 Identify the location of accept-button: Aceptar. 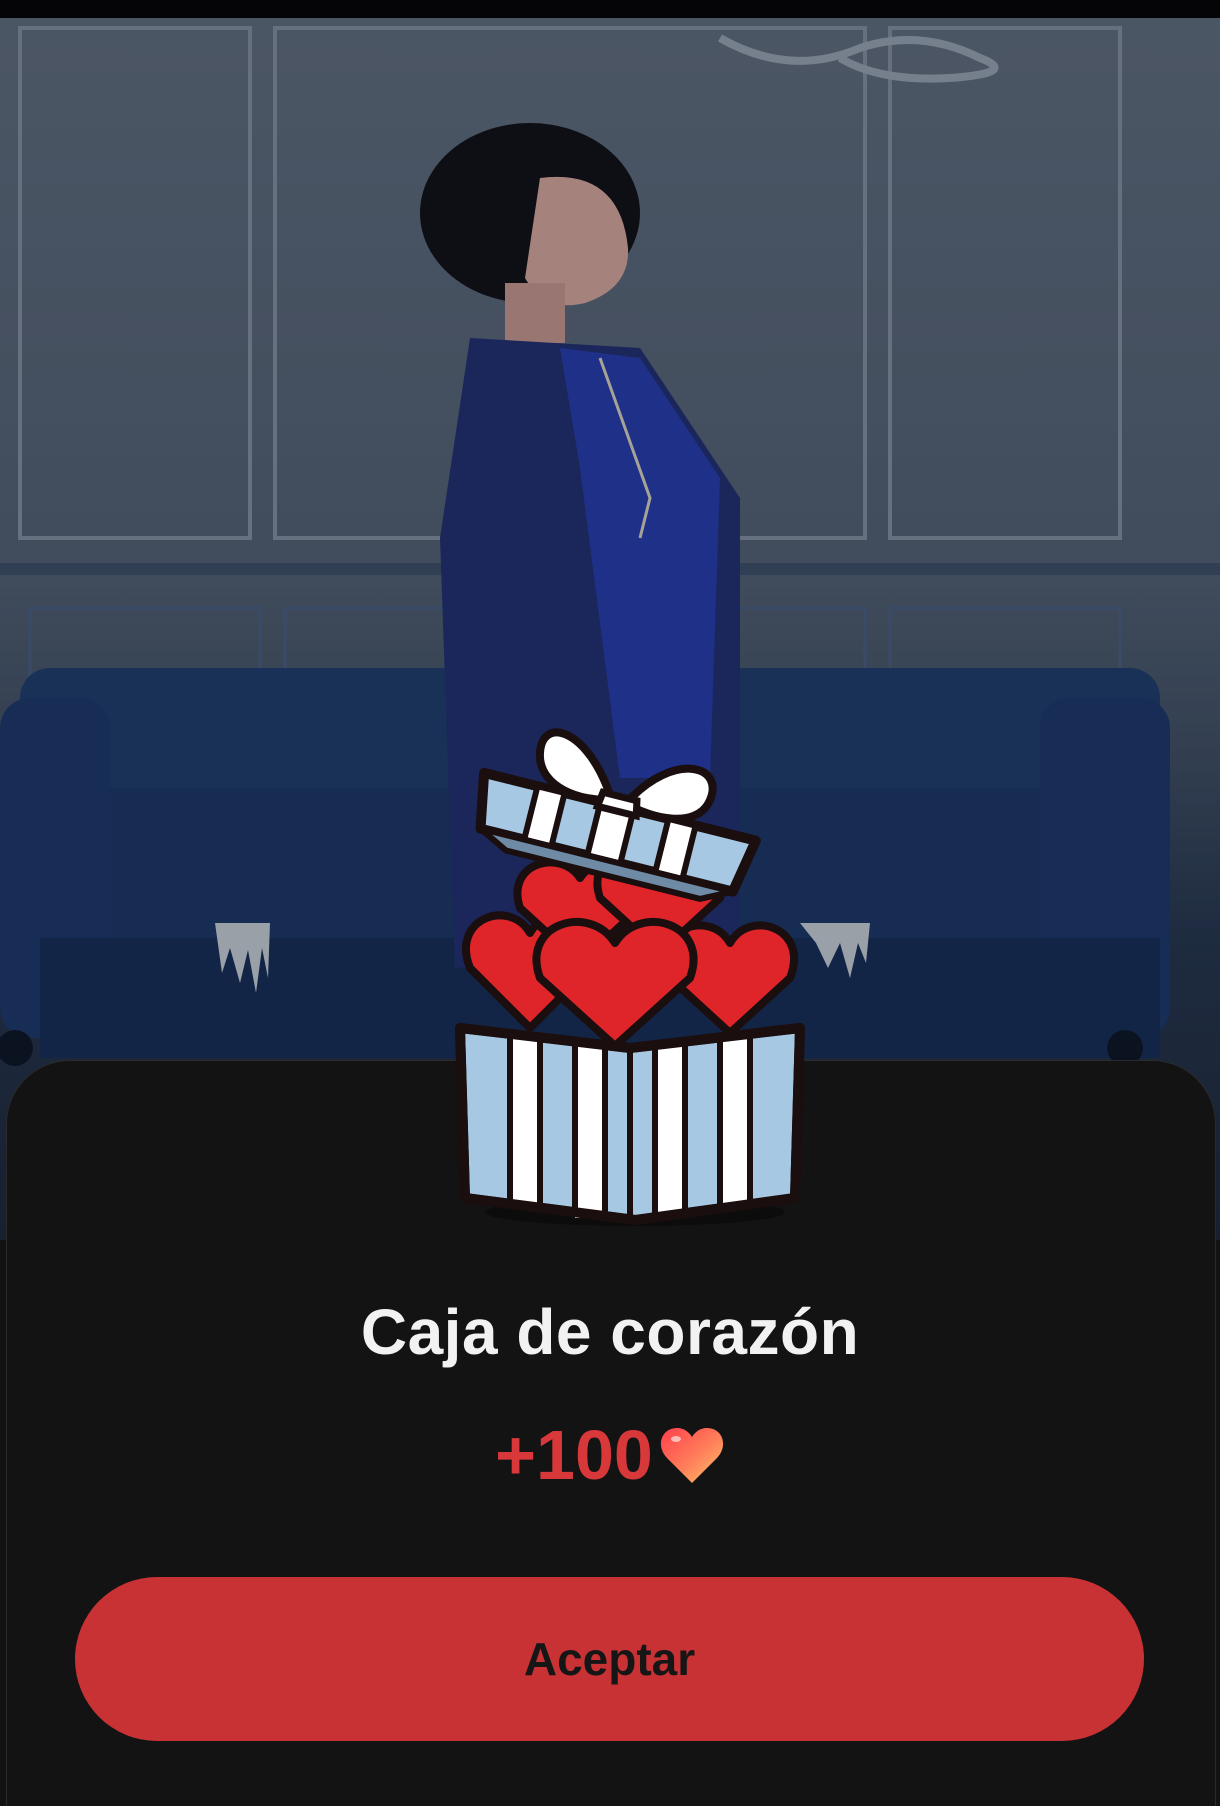
(609, 1659).